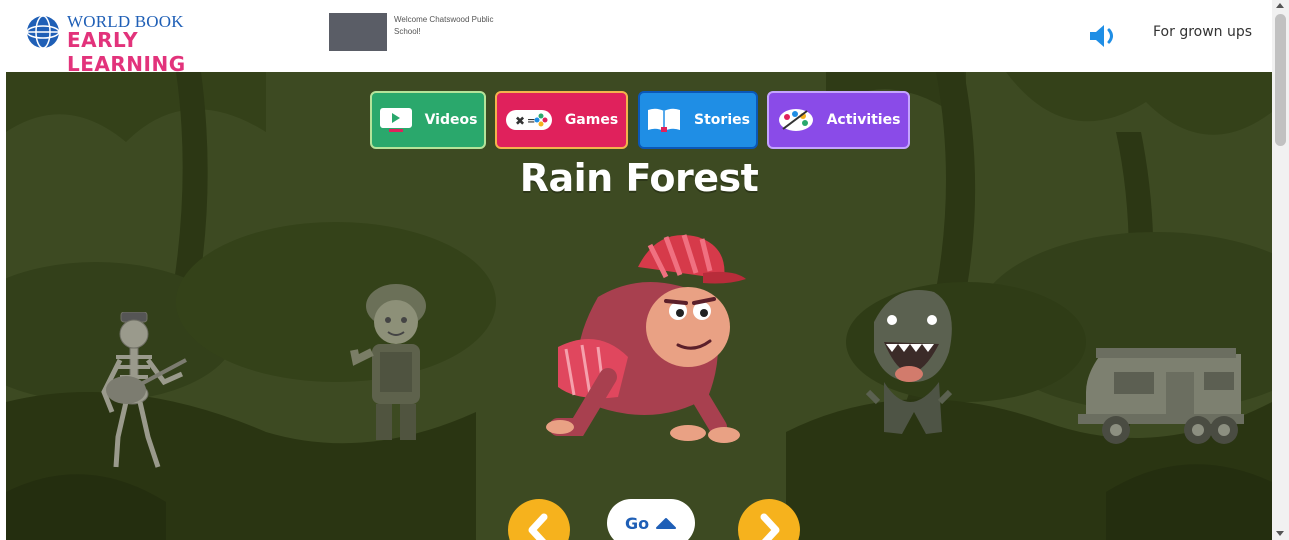  What do you see at coordinates (591, 120) in the screenshot?
I see `games-label: Games` at bounding box center [591, 120].